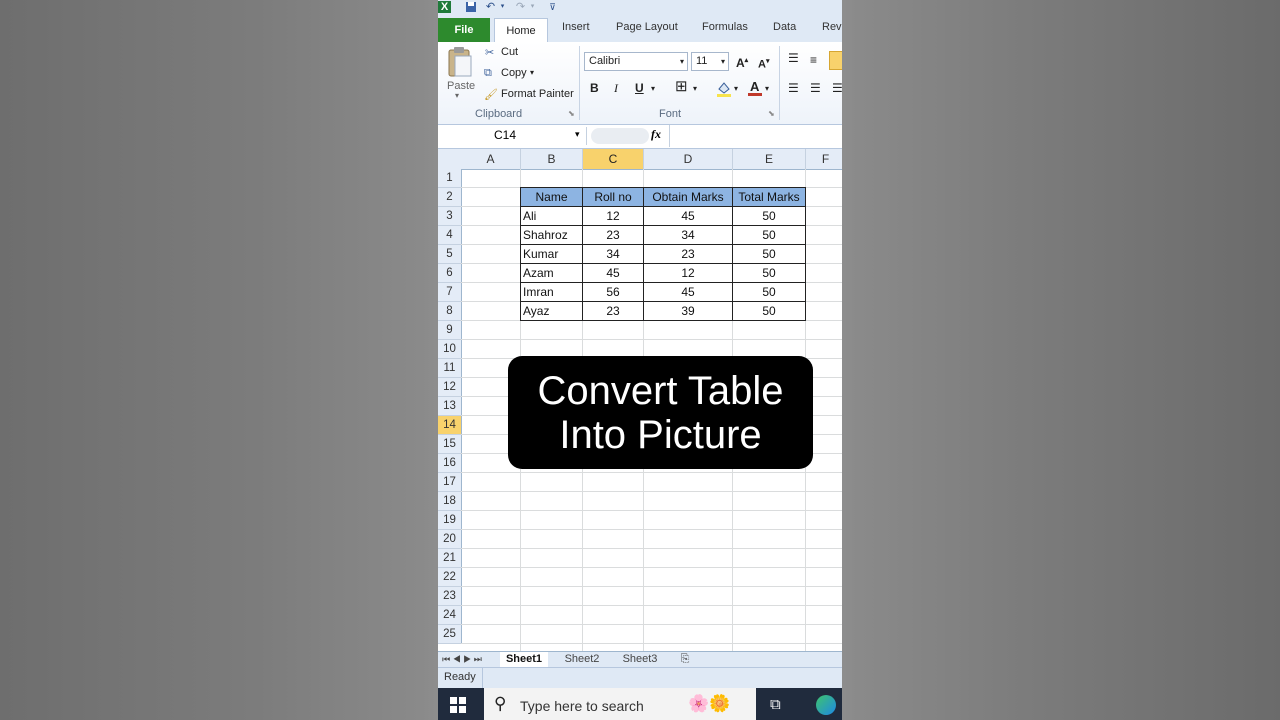 The height and width of the screenshot is (720, 1280). I want to click on table-cell: Shahroz, so click(551, 235).